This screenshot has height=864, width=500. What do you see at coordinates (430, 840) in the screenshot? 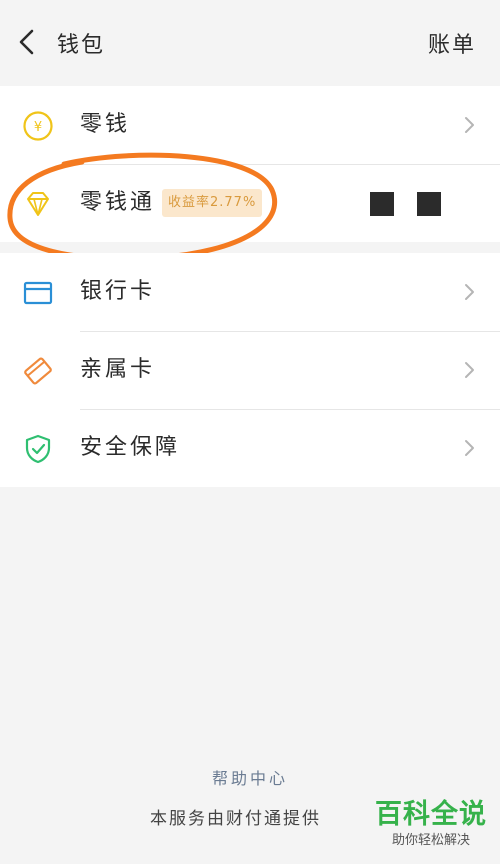
I see `watermark-subtitle: 助你轻松解决` at bounding box center [430, 840].